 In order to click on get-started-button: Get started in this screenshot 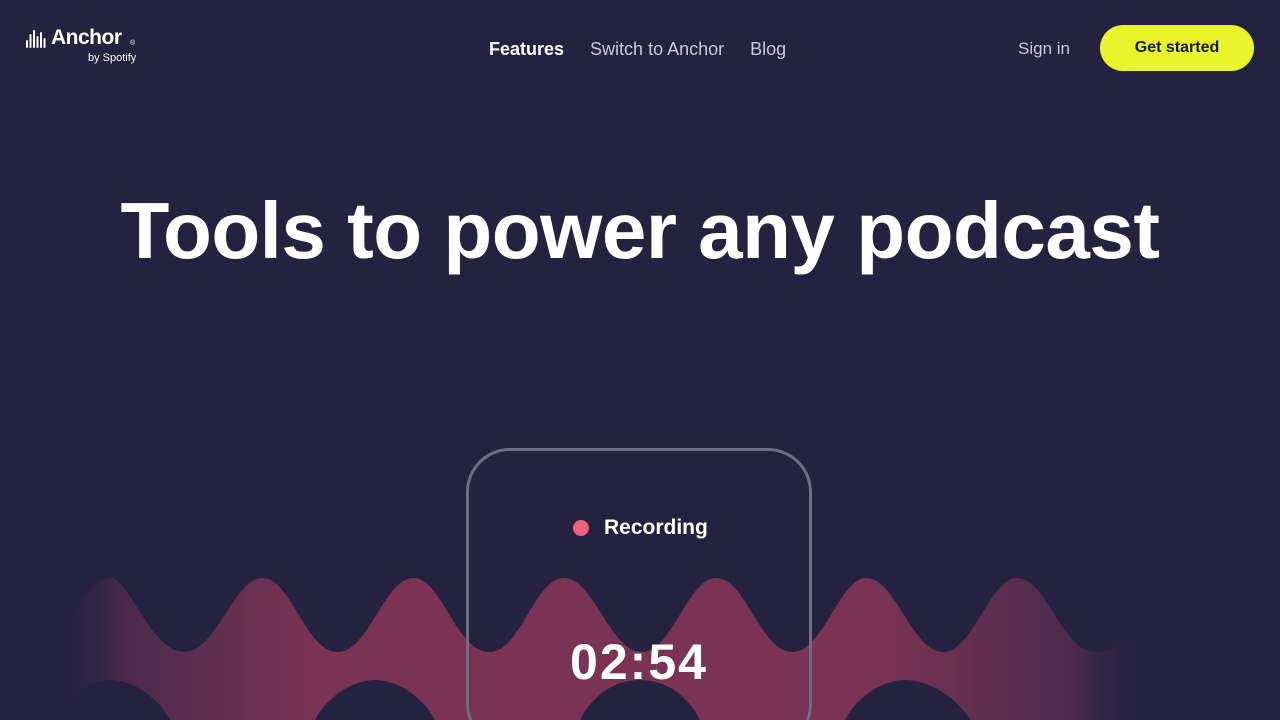, I will do `click(1177, 48)`.